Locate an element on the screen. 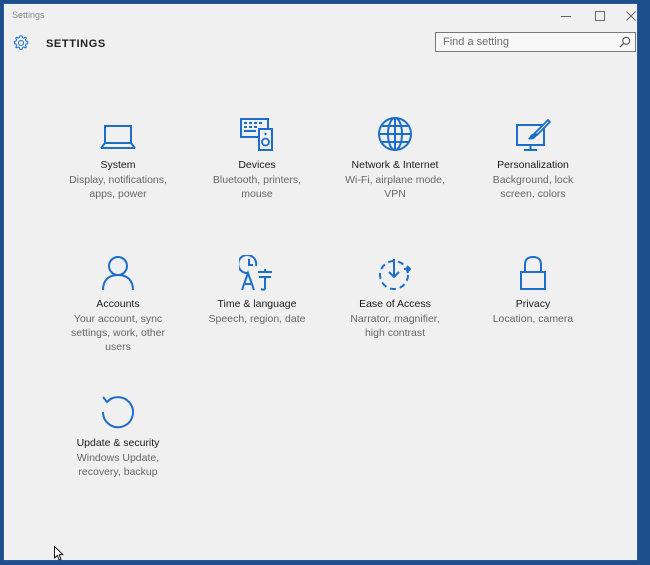  lock-icon is located at coordinates (533, 272).